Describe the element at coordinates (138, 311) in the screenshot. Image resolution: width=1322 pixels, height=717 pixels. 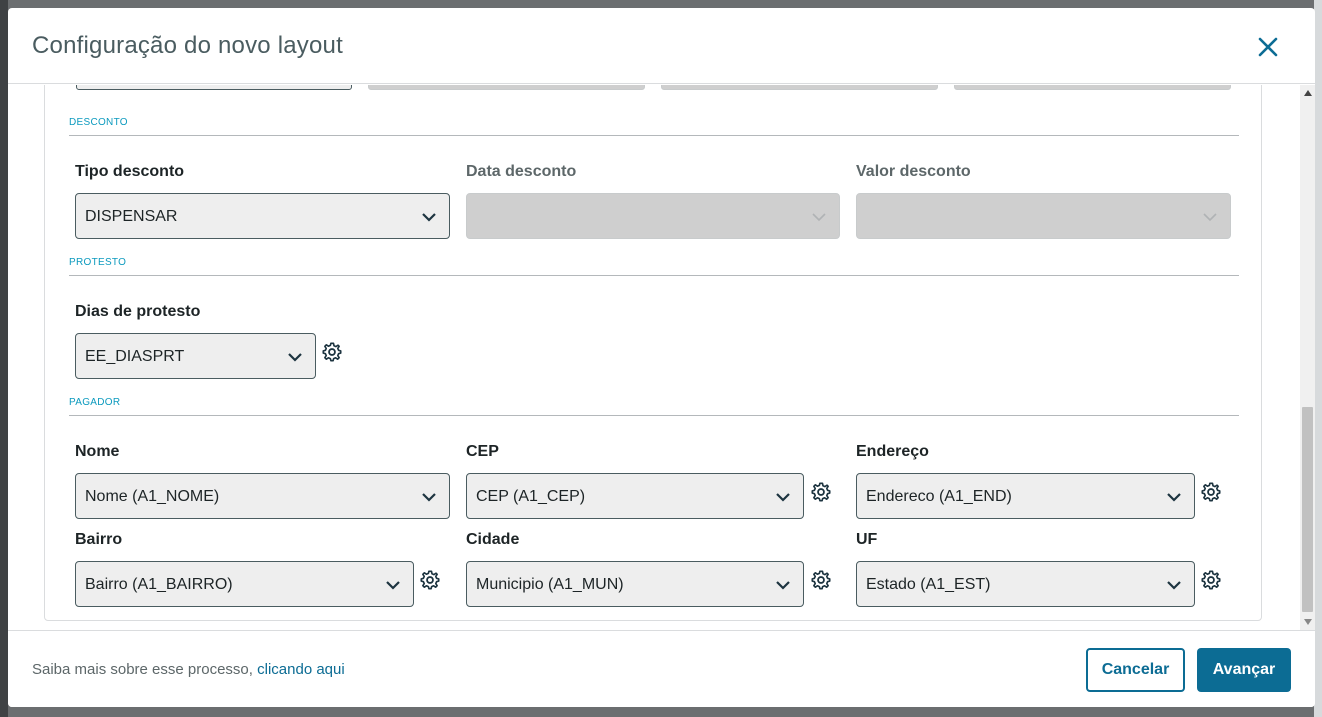
I see `dias-protesto-label: Dias de protesto` at that location.